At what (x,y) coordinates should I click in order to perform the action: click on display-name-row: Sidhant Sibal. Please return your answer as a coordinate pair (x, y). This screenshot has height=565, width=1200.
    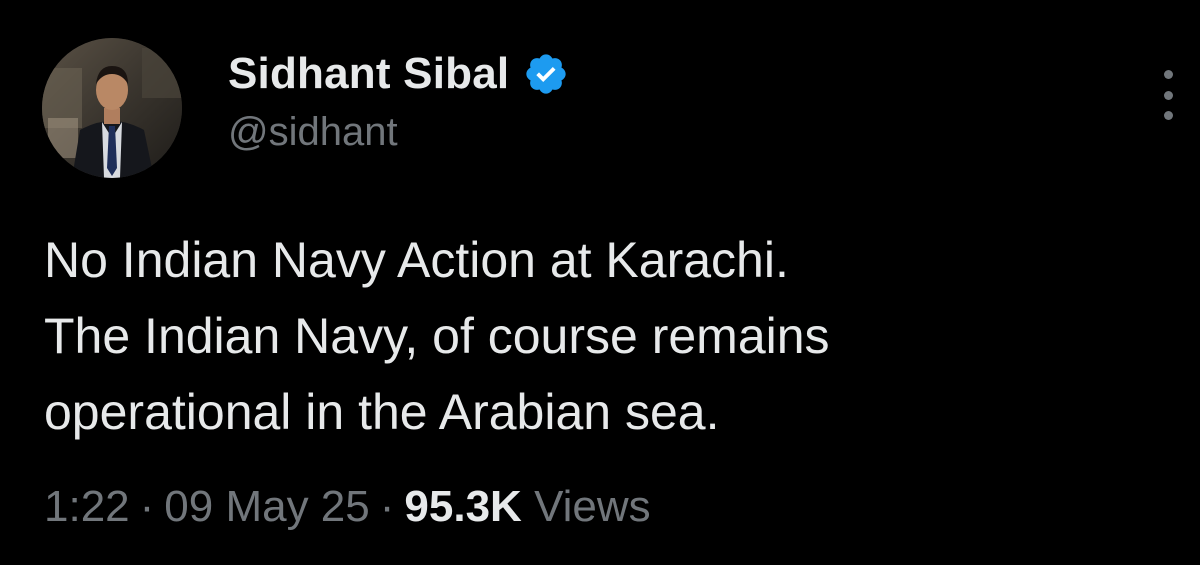
    Looking at the image, I should click on (398, 74).